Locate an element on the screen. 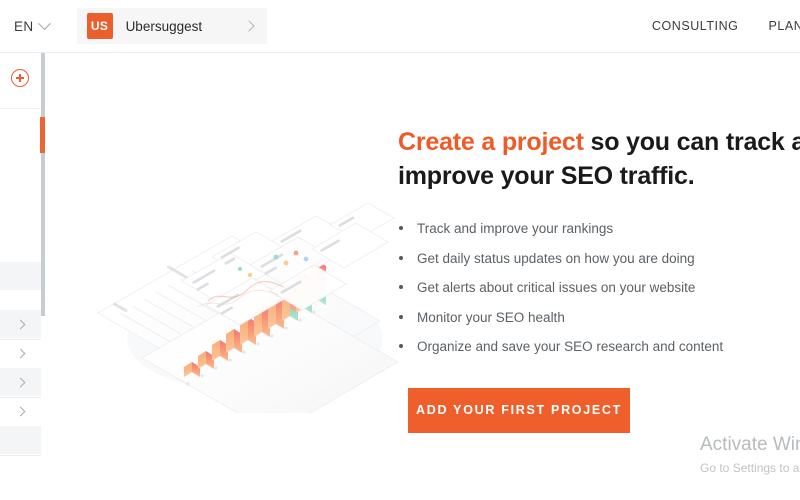  list-item: Monitor your SEO health is located at coordinates (598, 317).